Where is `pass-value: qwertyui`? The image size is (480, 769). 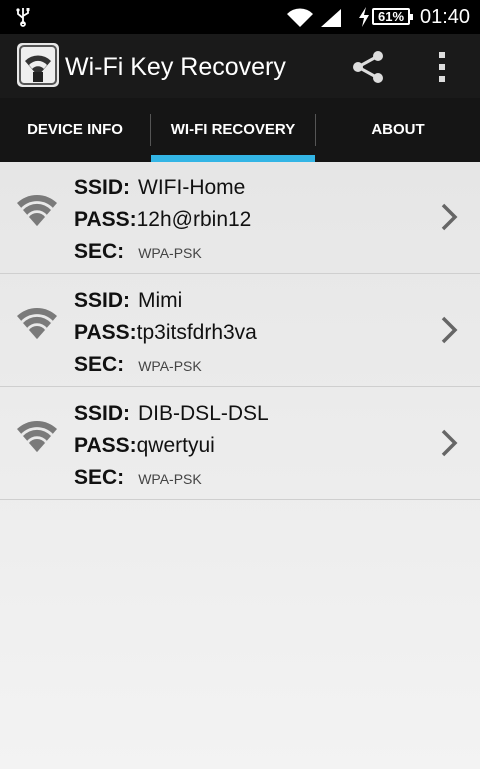 pass-value: qwertyui is located at coordinates (175, 445).